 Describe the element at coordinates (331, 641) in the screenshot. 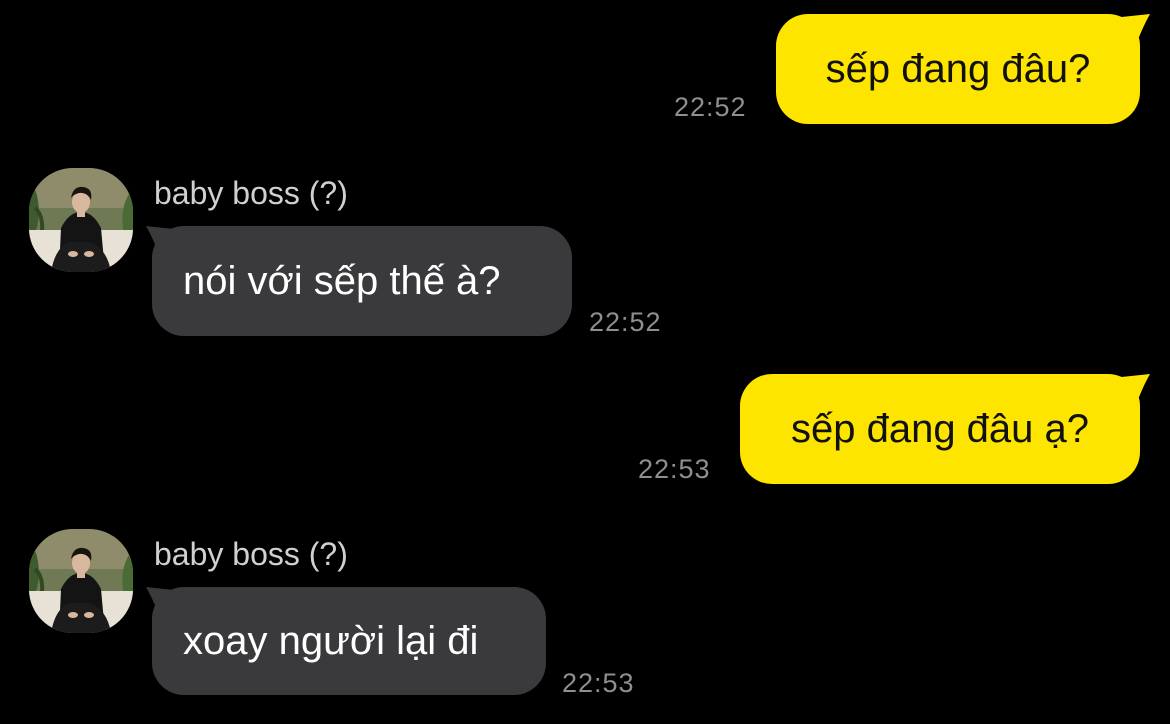

I see `message-text: xoay người lại đi` at that location.